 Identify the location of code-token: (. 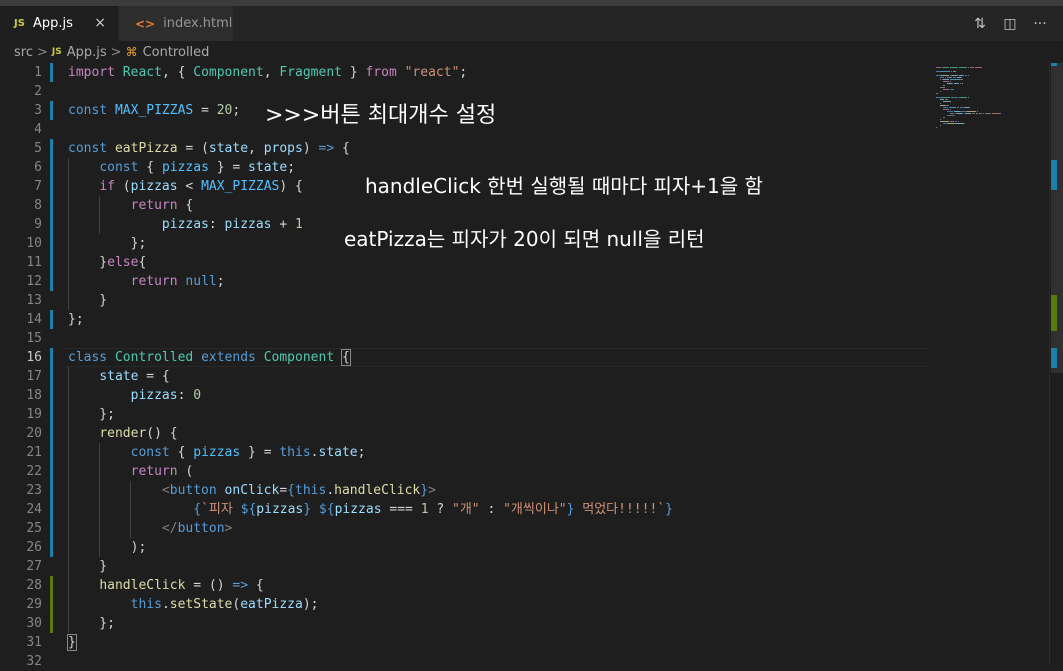
(122, 186).